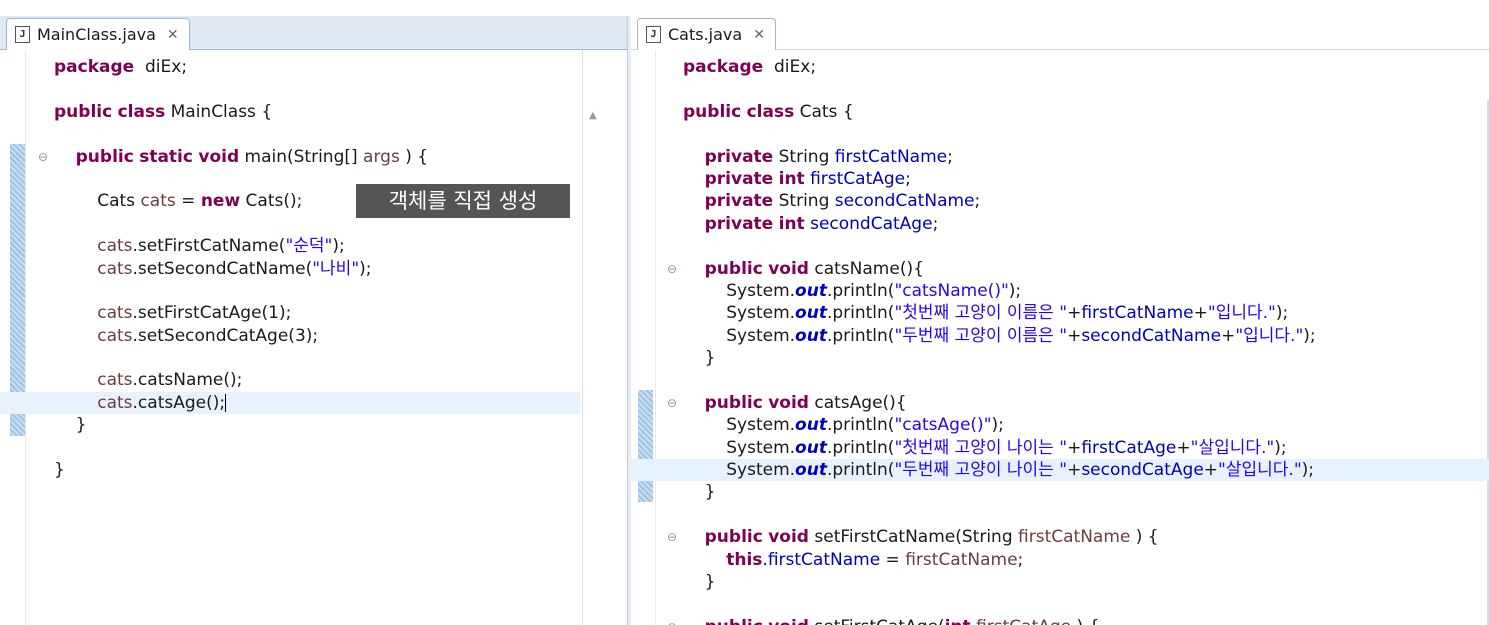 This screenshot has height=625, width=1489. Describe the element at coordinates (163, 112) in the screenshot. I see `code-text: public class MainClass {` at that location.